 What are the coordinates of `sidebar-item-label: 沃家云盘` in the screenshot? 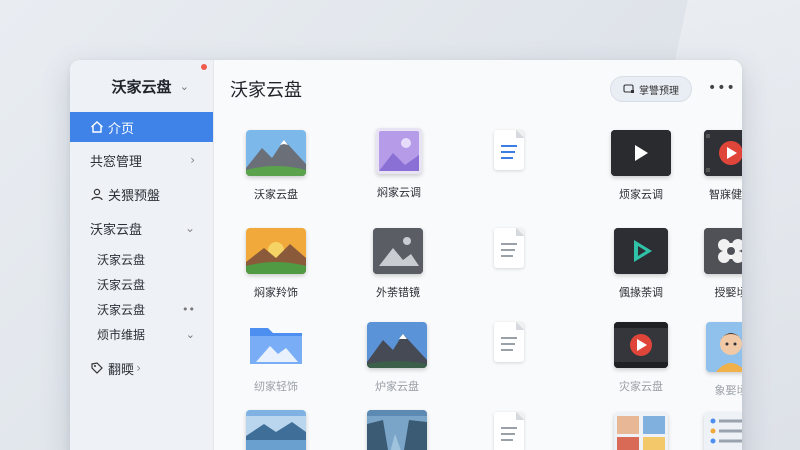 It's located at (116, 230).